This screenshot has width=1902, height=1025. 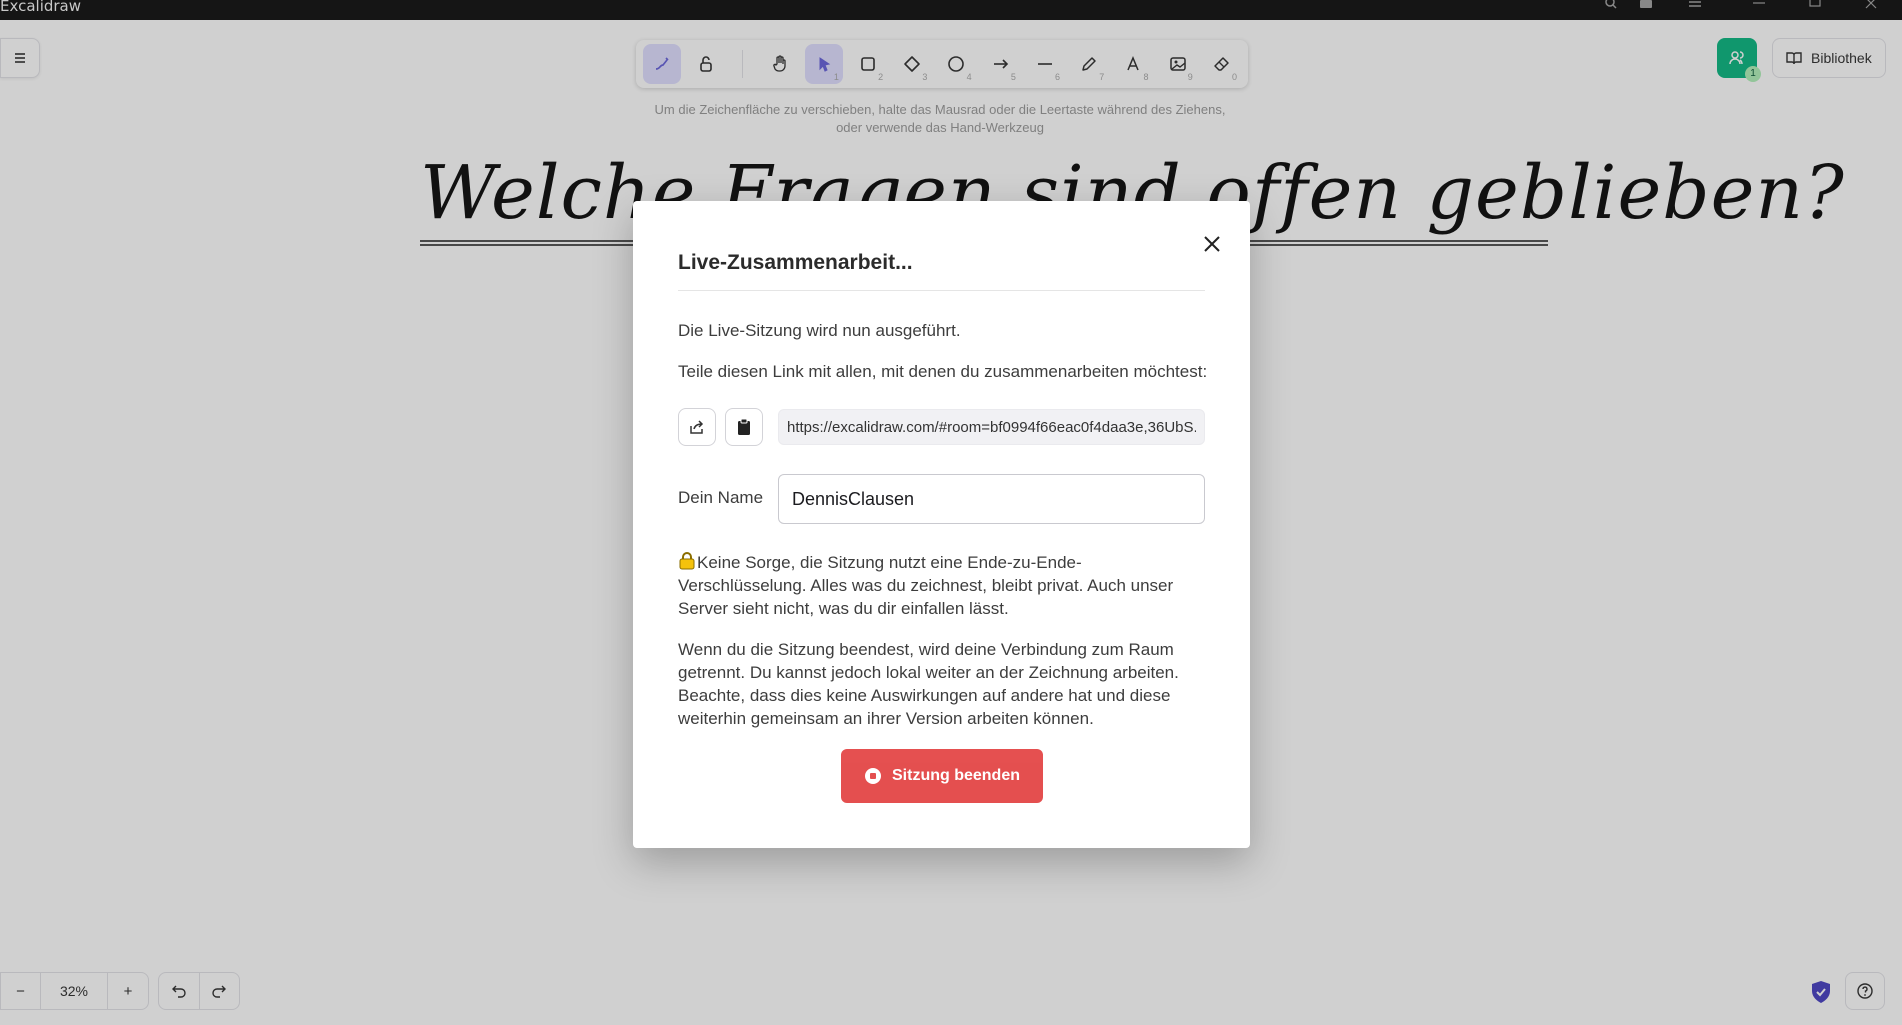 I want to click on maximize-icon, so click(x=1815, y=5).